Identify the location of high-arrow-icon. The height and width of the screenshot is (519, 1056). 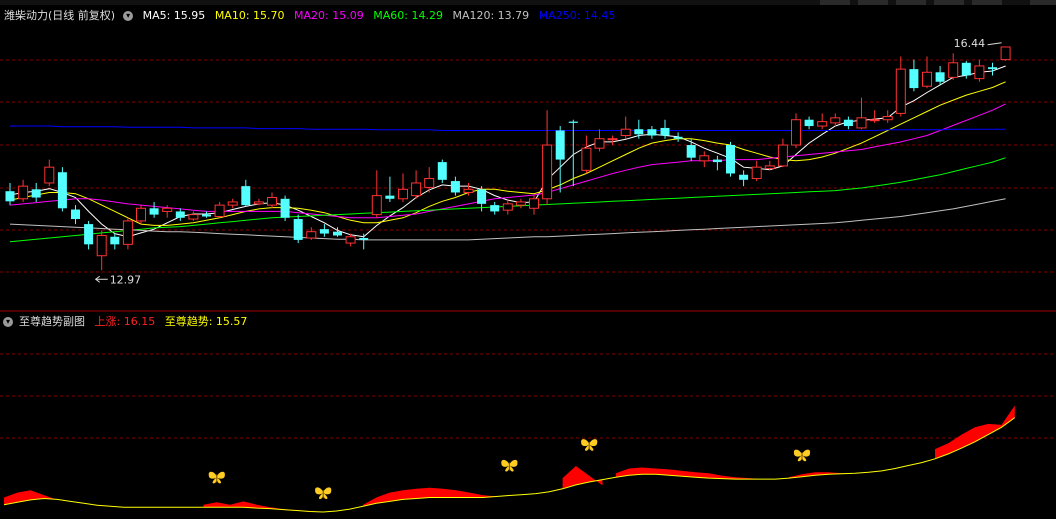
(994, 44).